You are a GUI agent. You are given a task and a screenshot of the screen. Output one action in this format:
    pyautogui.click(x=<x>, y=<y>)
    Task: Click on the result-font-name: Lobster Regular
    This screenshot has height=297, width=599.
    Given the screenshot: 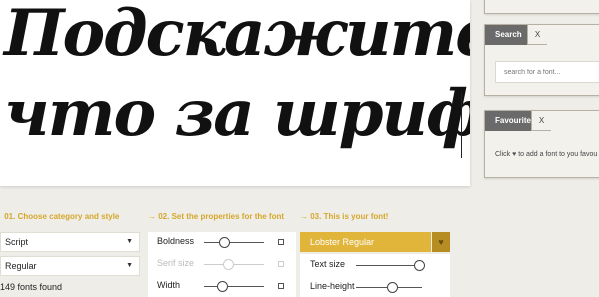 What is the action you would take?
    pyautogui.click(x=365, y=242)
    